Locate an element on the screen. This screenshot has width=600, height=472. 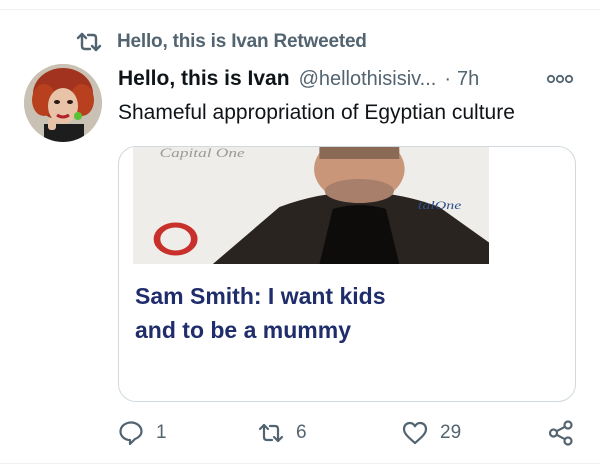
share-icon is located at coordinates (561, 433).